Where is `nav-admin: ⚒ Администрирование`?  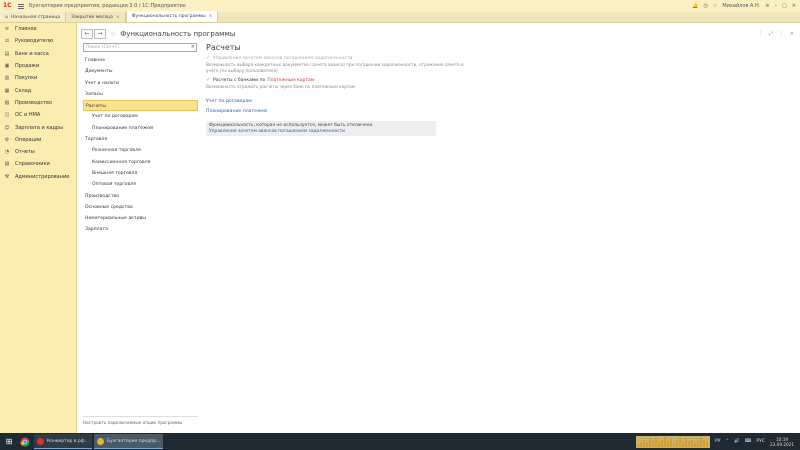
nav-admin: ⚒ Администрирование is located at coordinates (38, 177).